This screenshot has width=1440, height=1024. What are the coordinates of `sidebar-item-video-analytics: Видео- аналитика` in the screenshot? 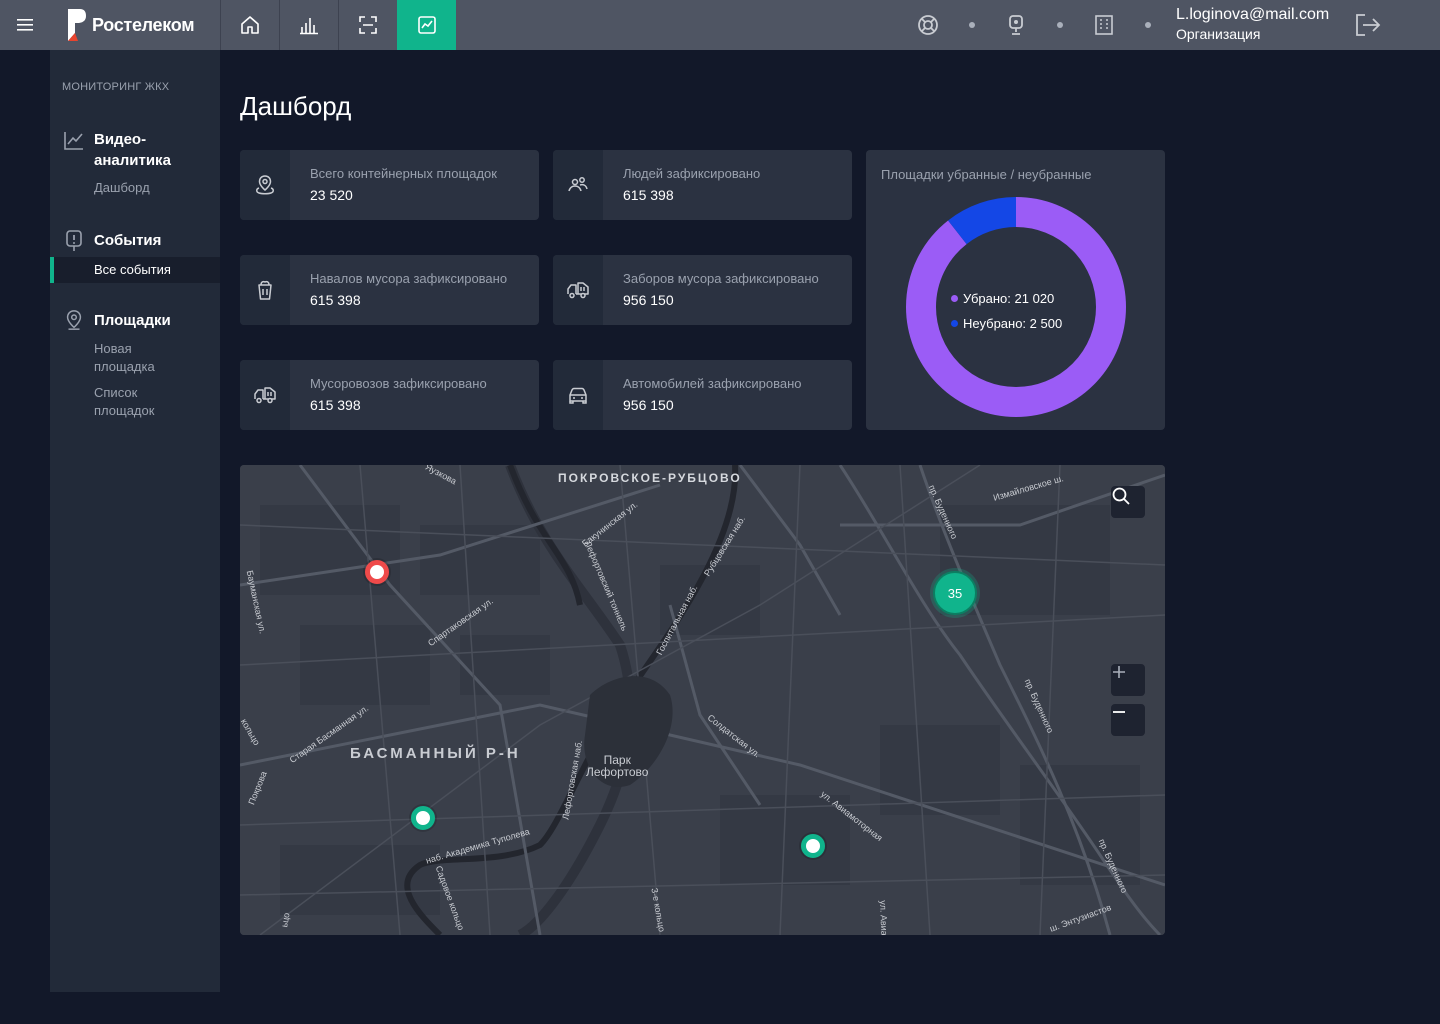 It's located at (132, 150).